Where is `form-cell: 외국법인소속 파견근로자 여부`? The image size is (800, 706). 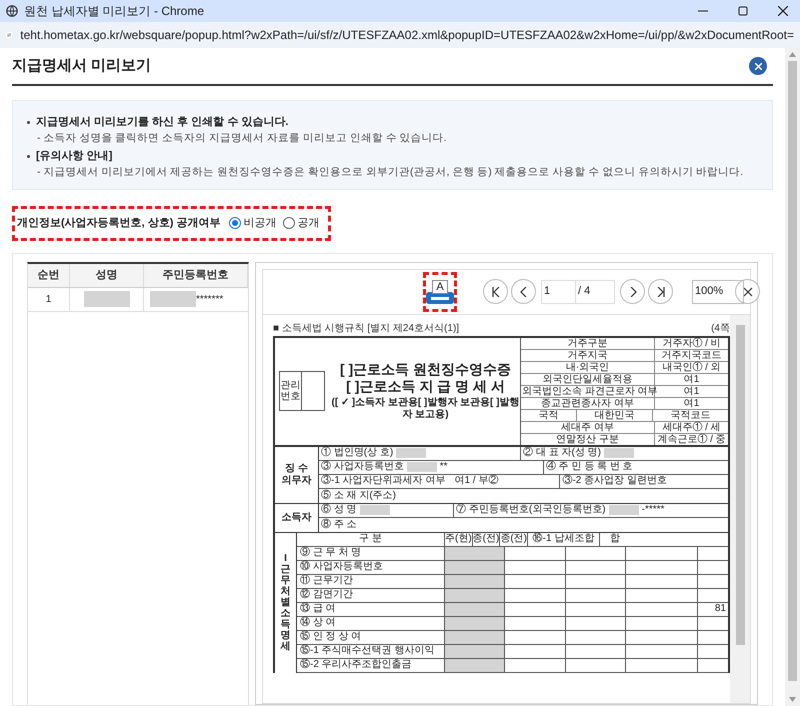
form-cell: 외국법인소속 파견근로자 여부 is located at coordinates (588, 391).